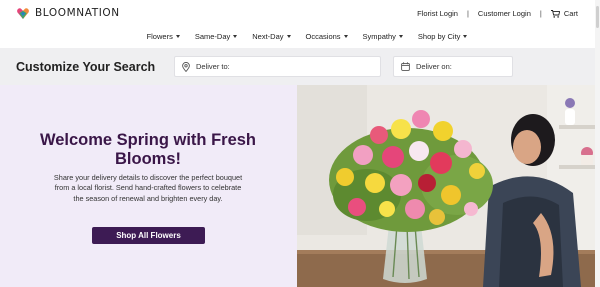 This screenshot has height=287, width=600. What do you see at coordinates (555, 13) in the screenshot?
I see `cart-icon` at bounding box center [555, 13].